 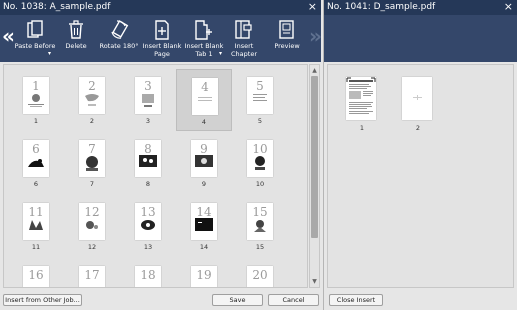 What do you see at coordinates (92, 149) in the screenshot?
I see `page-thumbnail-number: 7` at bounding box center [92, 149].